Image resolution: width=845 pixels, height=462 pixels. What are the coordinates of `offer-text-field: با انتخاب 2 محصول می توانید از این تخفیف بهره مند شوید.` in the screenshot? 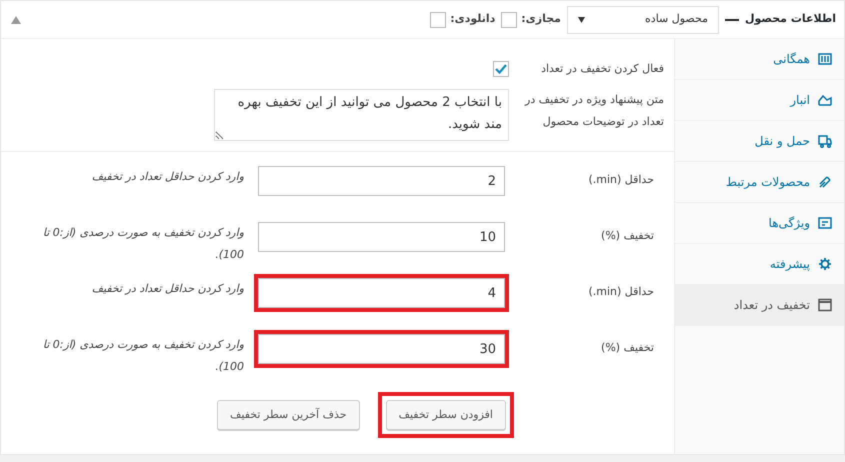 It's located at (361, 115).